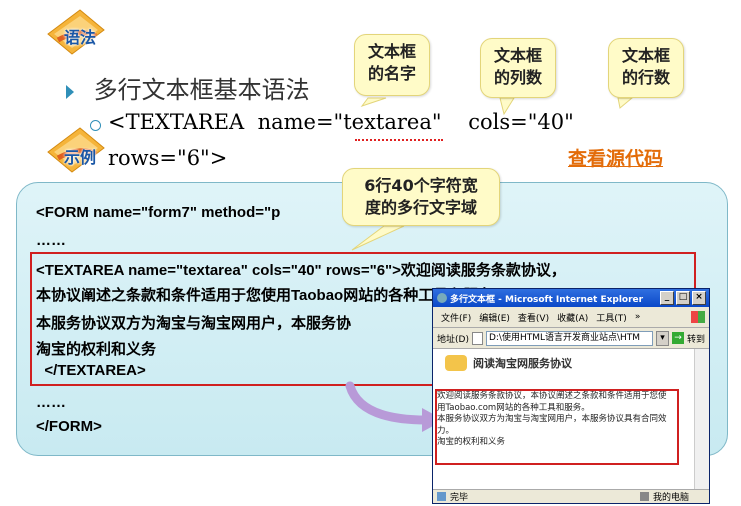 The height and width of the screenshot is (506, 741). Describe the element at coordinates (611, 317) in the screenshot. I see `menu-tools: 工具(T)` at that location.